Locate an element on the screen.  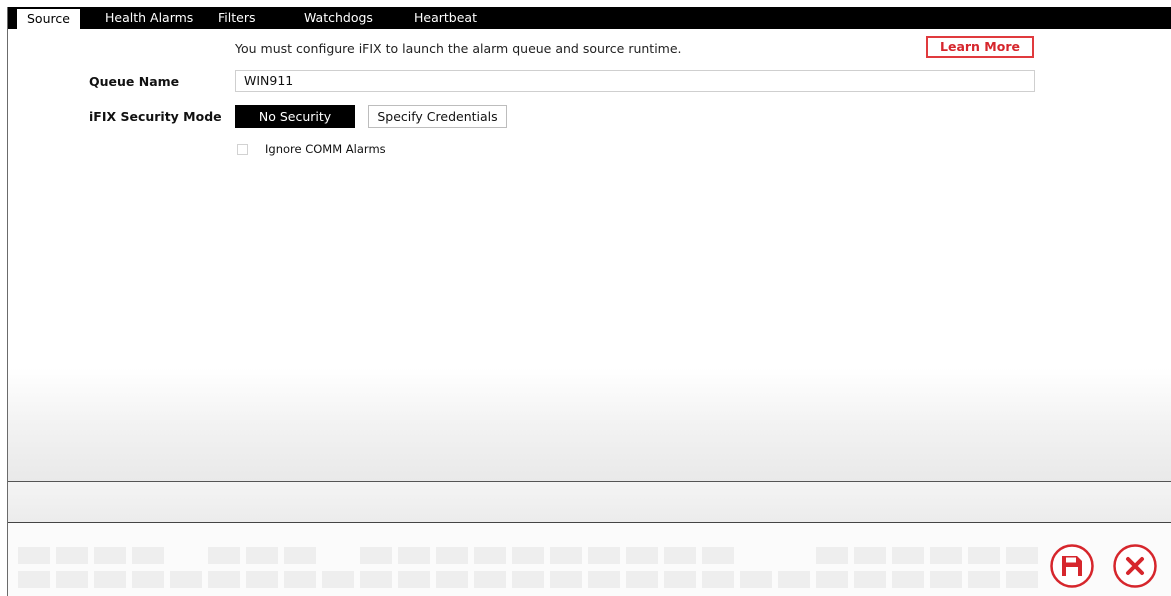
tab-watchdogs: Watchdogs is located at coordinates (338, 18).